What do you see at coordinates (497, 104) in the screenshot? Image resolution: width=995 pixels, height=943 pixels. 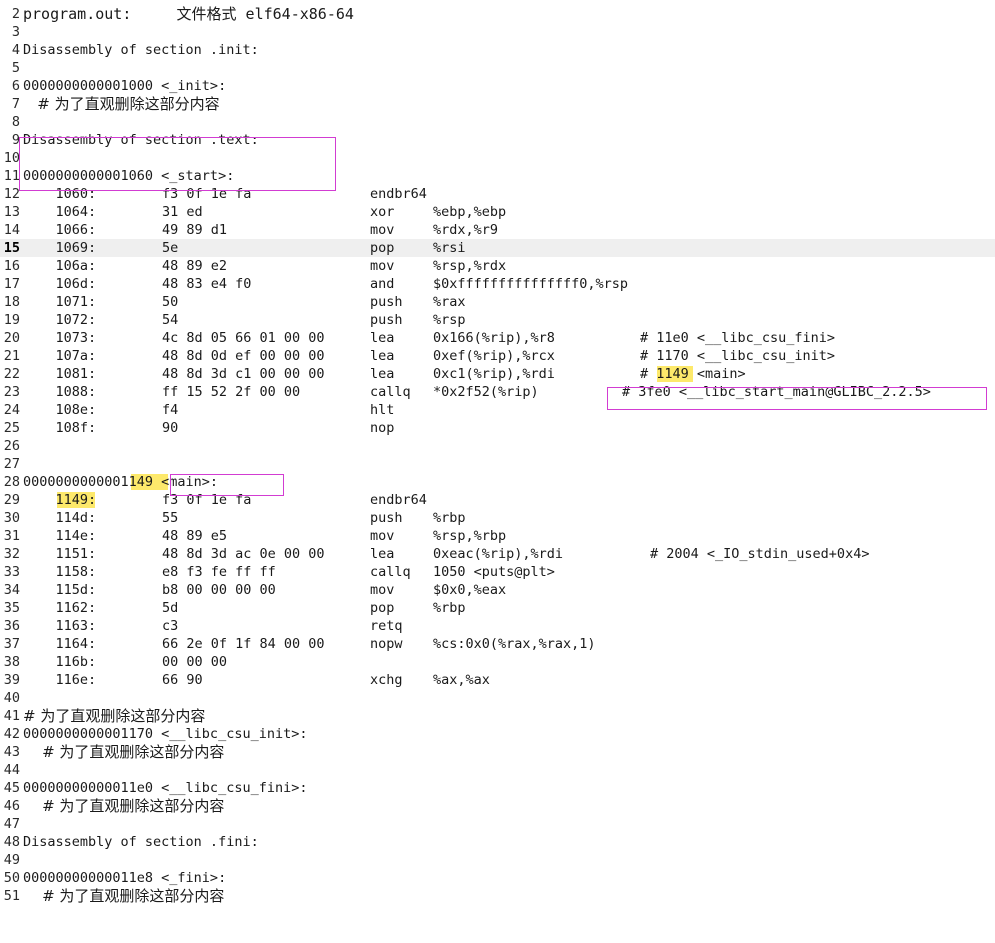 I see `editor-line: 7 # 为了直观删除这部分内容` at bounding box center [497, 104].